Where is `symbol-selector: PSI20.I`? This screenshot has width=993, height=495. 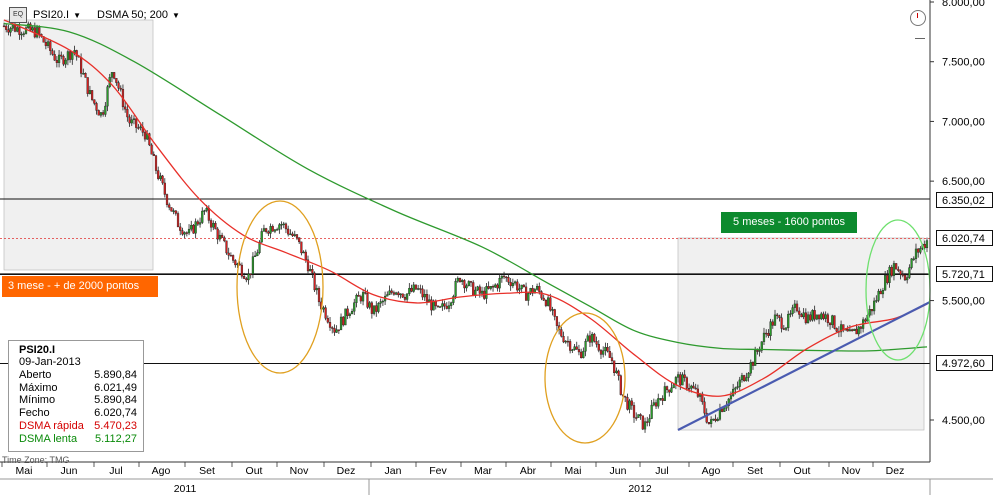
symbol-selector: PSI20.I is located at coordinates (51, 15).